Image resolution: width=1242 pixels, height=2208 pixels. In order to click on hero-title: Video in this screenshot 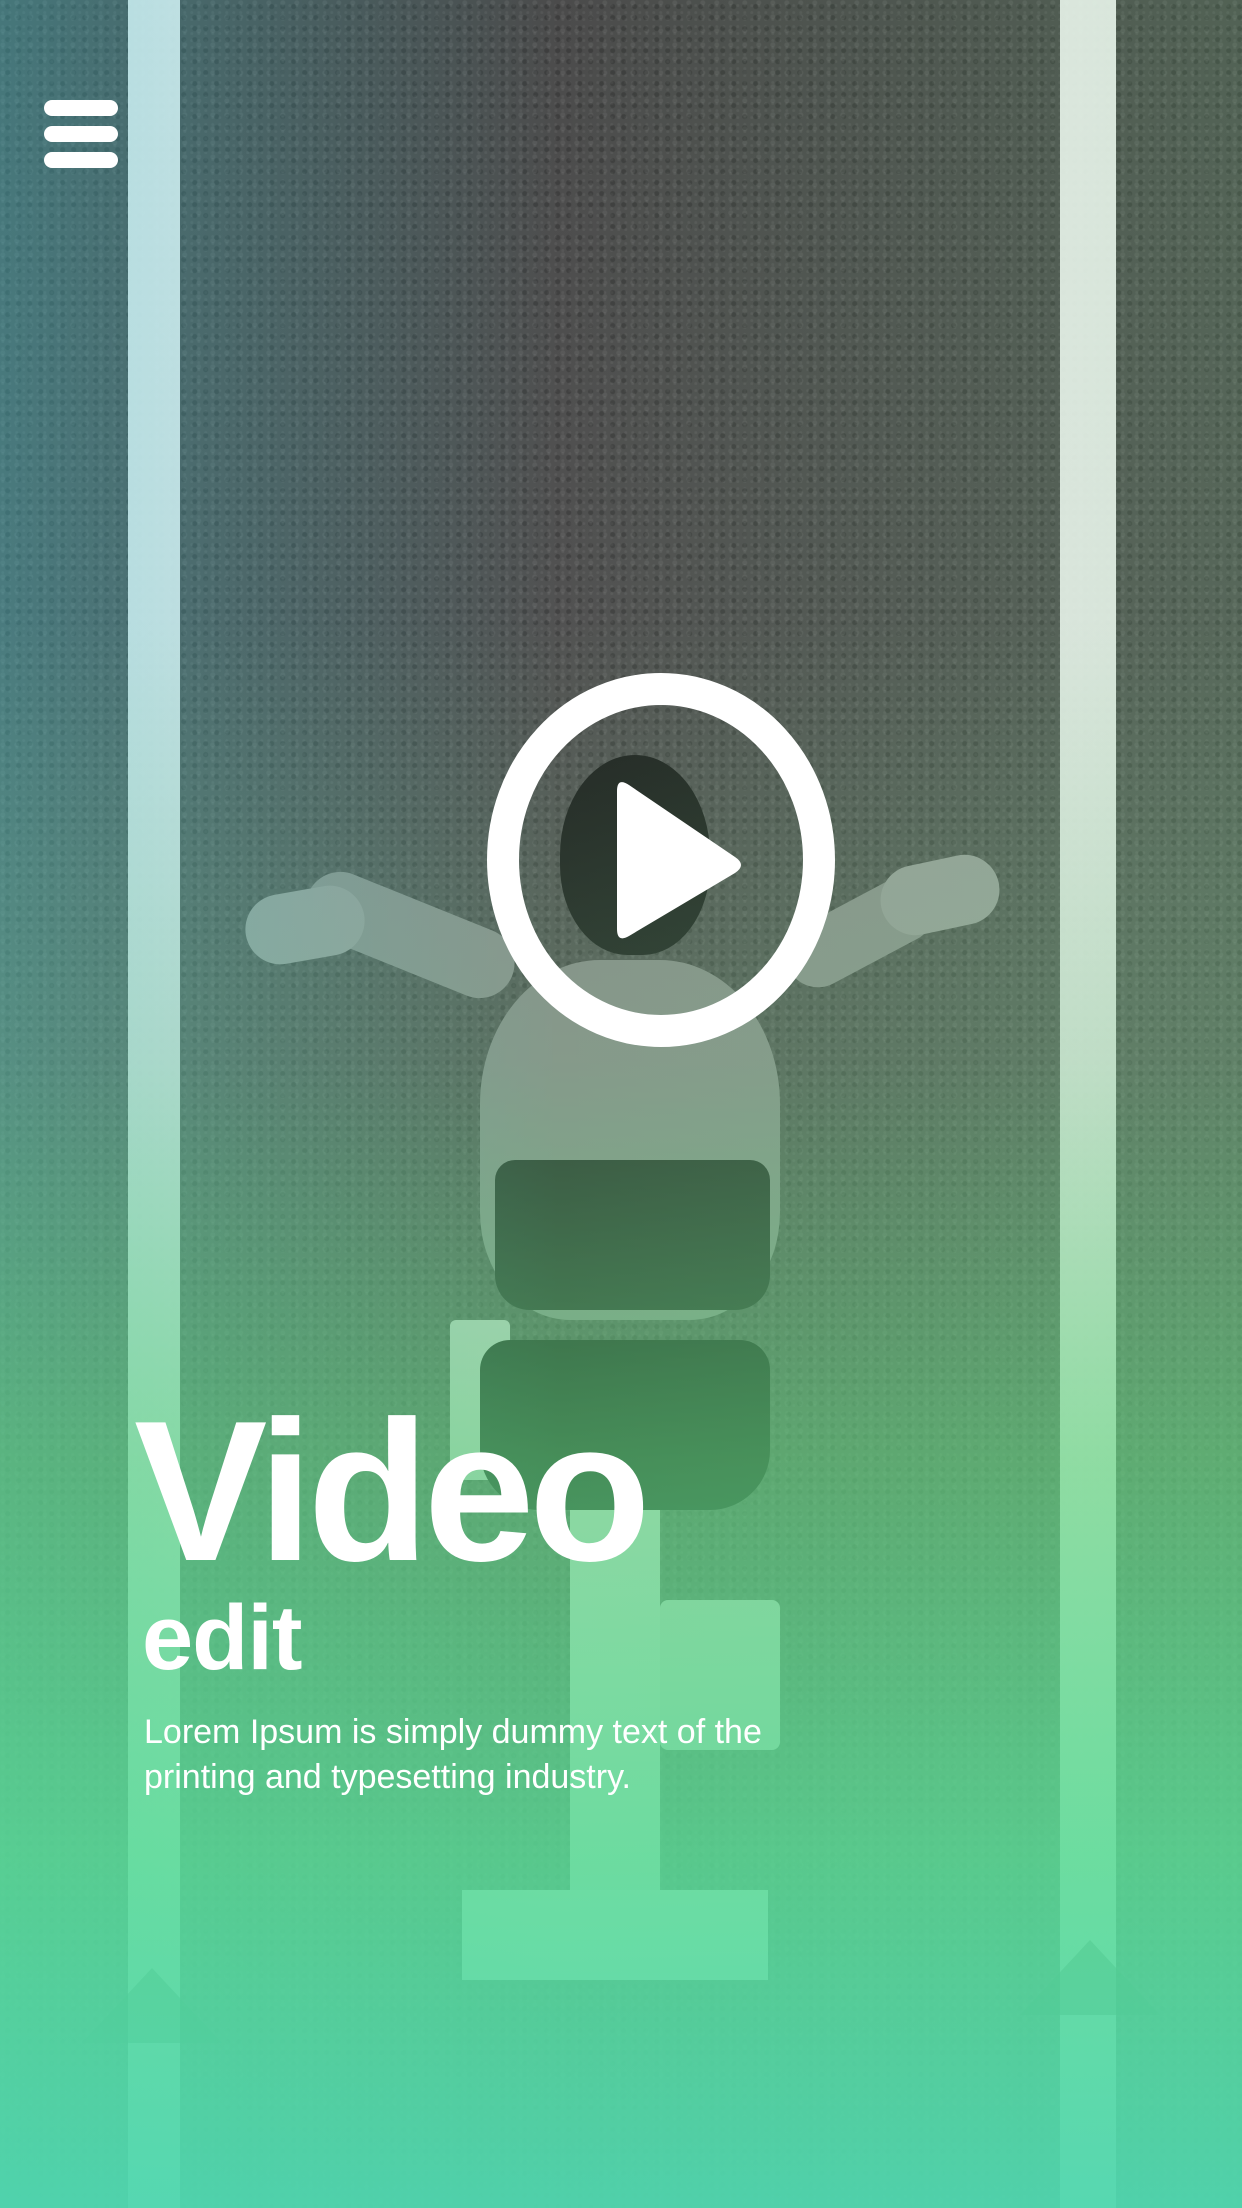, I will do `click(392, 1491)`.